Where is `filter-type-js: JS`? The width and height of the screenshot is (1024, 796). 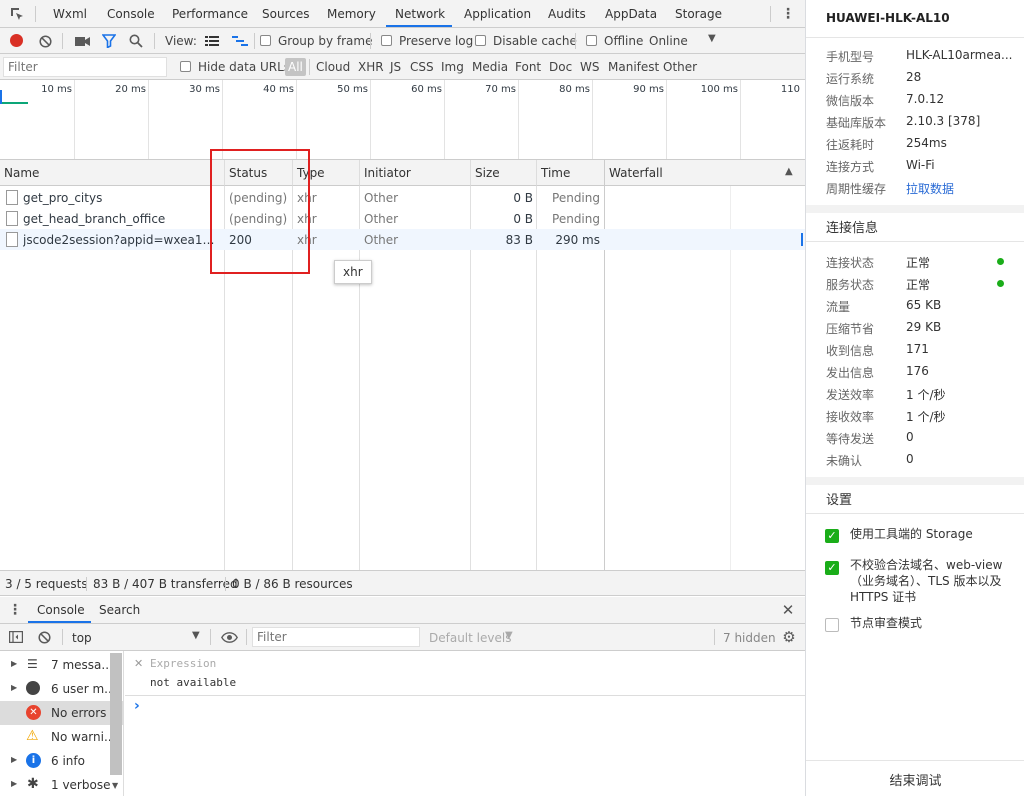 filter-type-js: JS is located at coordinates (395, 67).